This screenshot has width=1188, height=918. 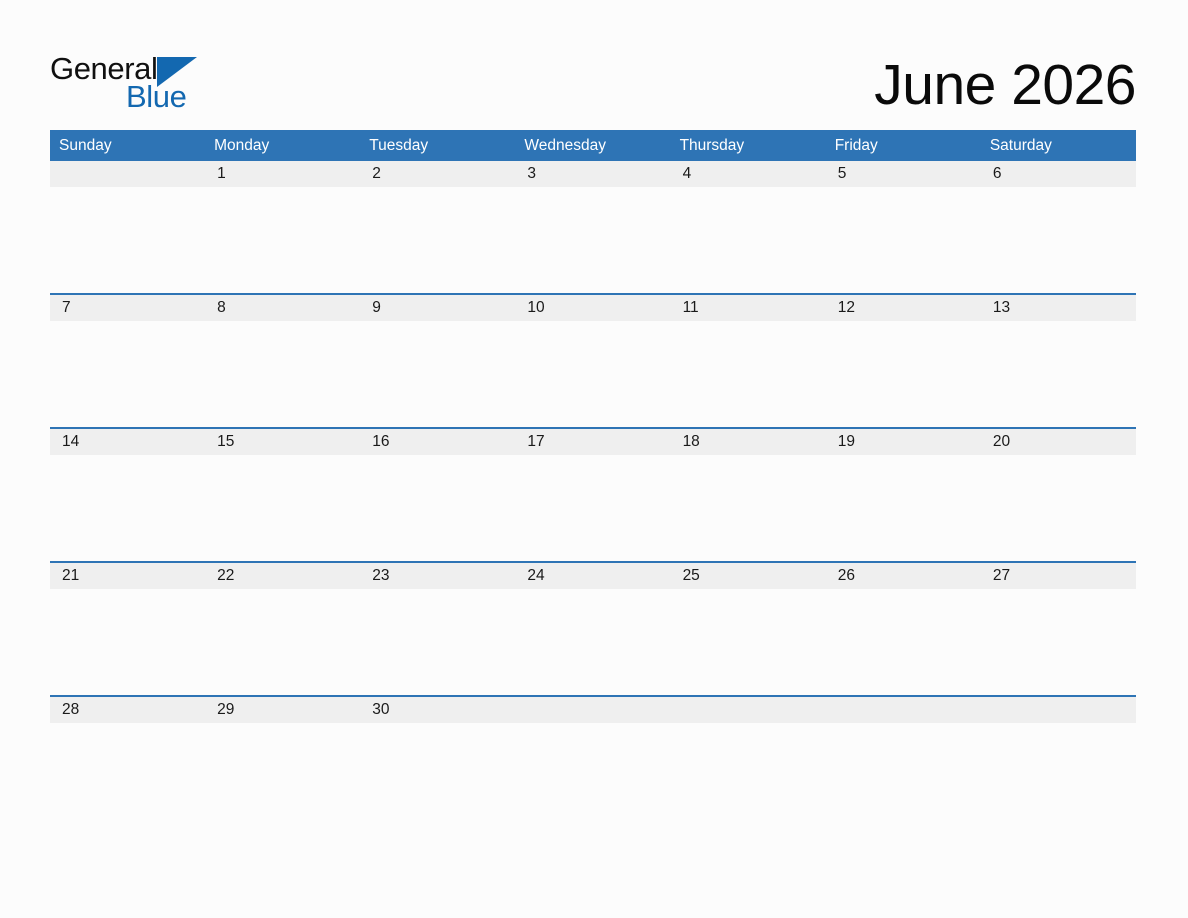 What do you see at coordinates (748, 174) in the screenshot?
I see `day-number: 4` at bounding box center [748, 174].